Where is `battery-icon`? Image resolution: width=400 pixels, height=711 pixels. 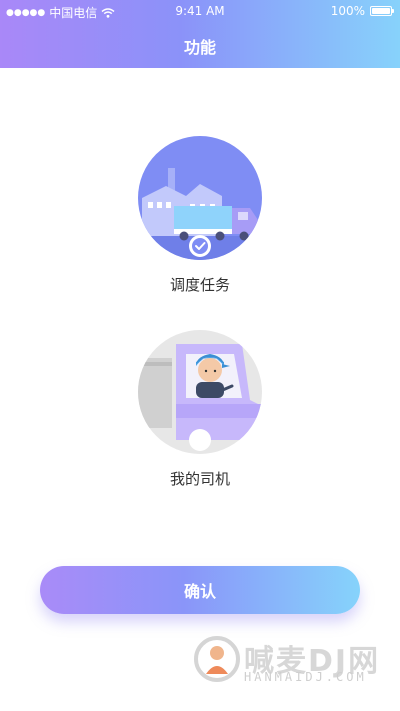 battery-icon is located at coordinates (382, 11).